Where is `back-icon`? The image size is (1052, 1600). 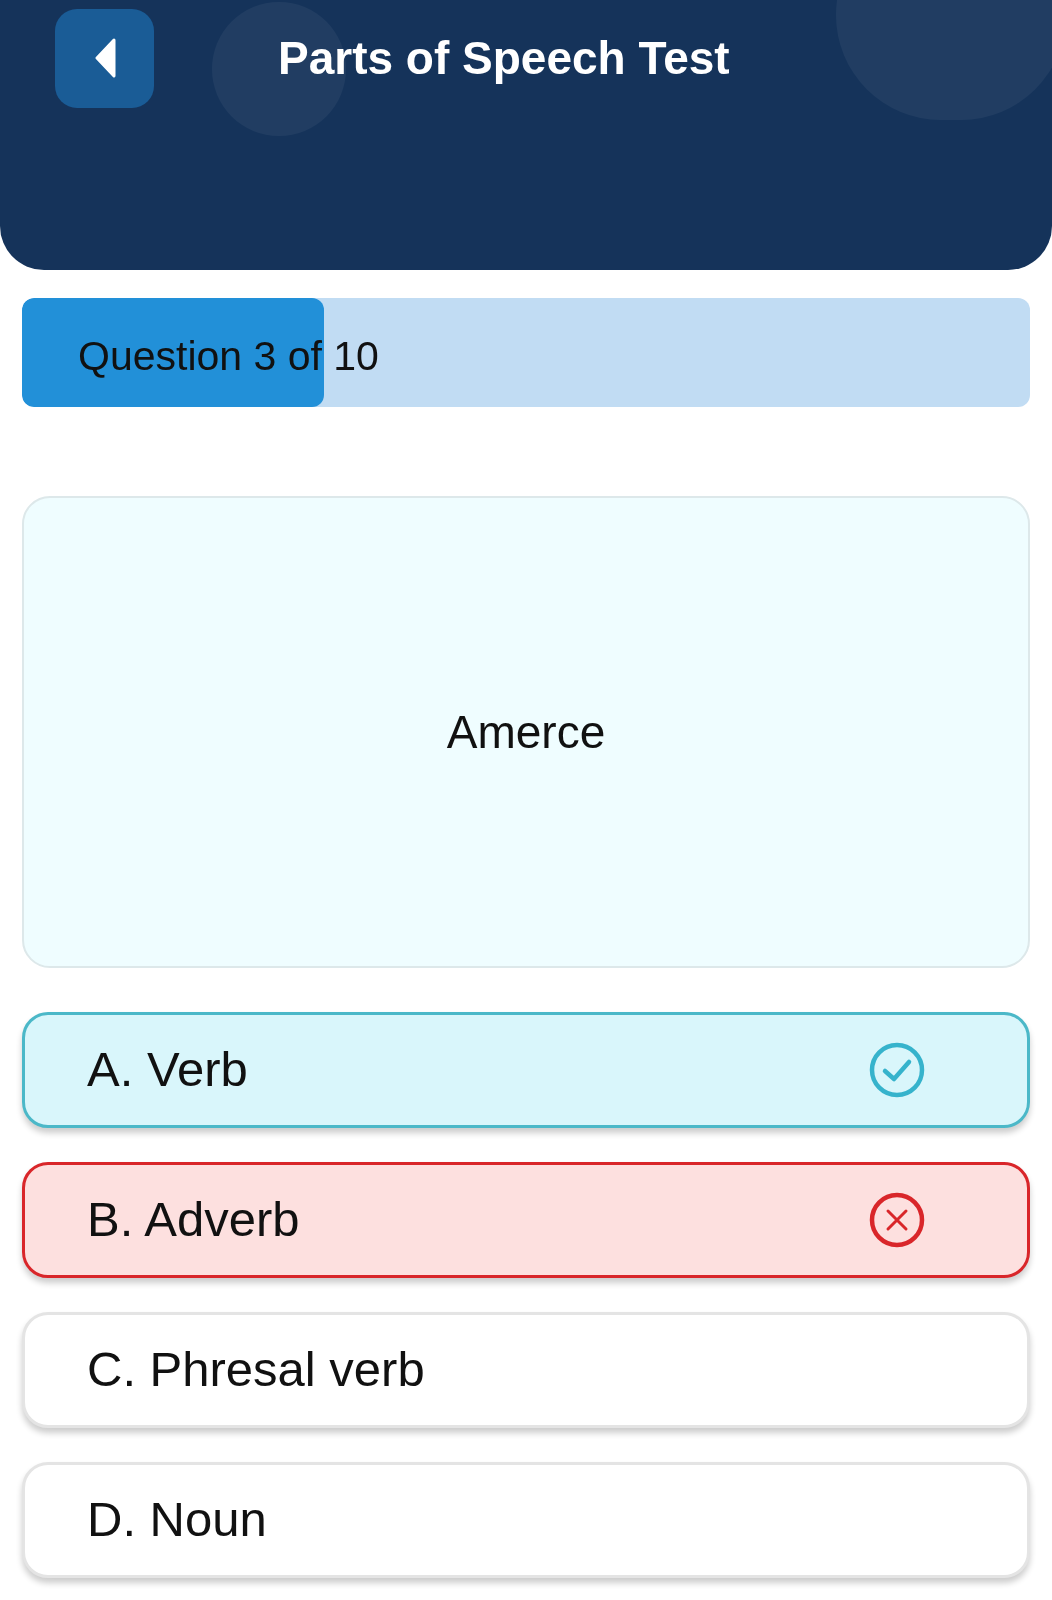
back-icon is located at coordinates (104, 58).